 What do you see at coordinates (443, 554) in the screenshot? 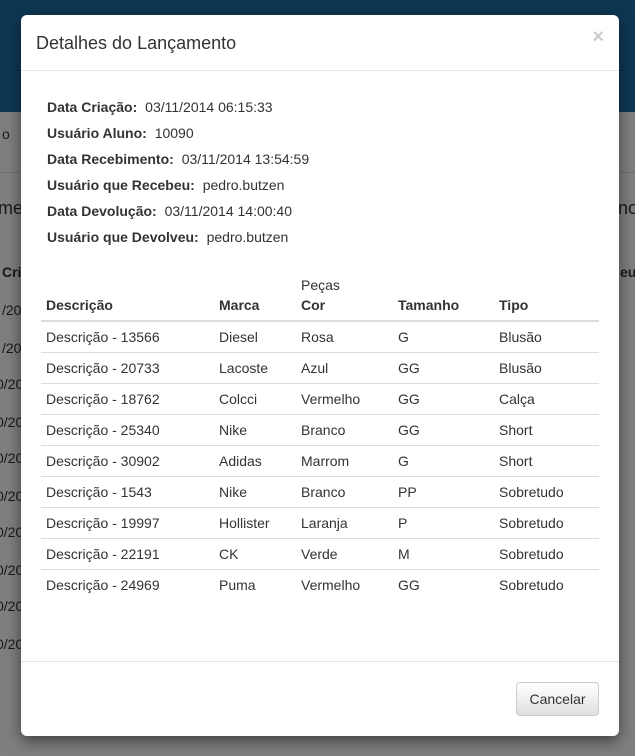
I see `cell-size: M` at bounding box center [443, 554].